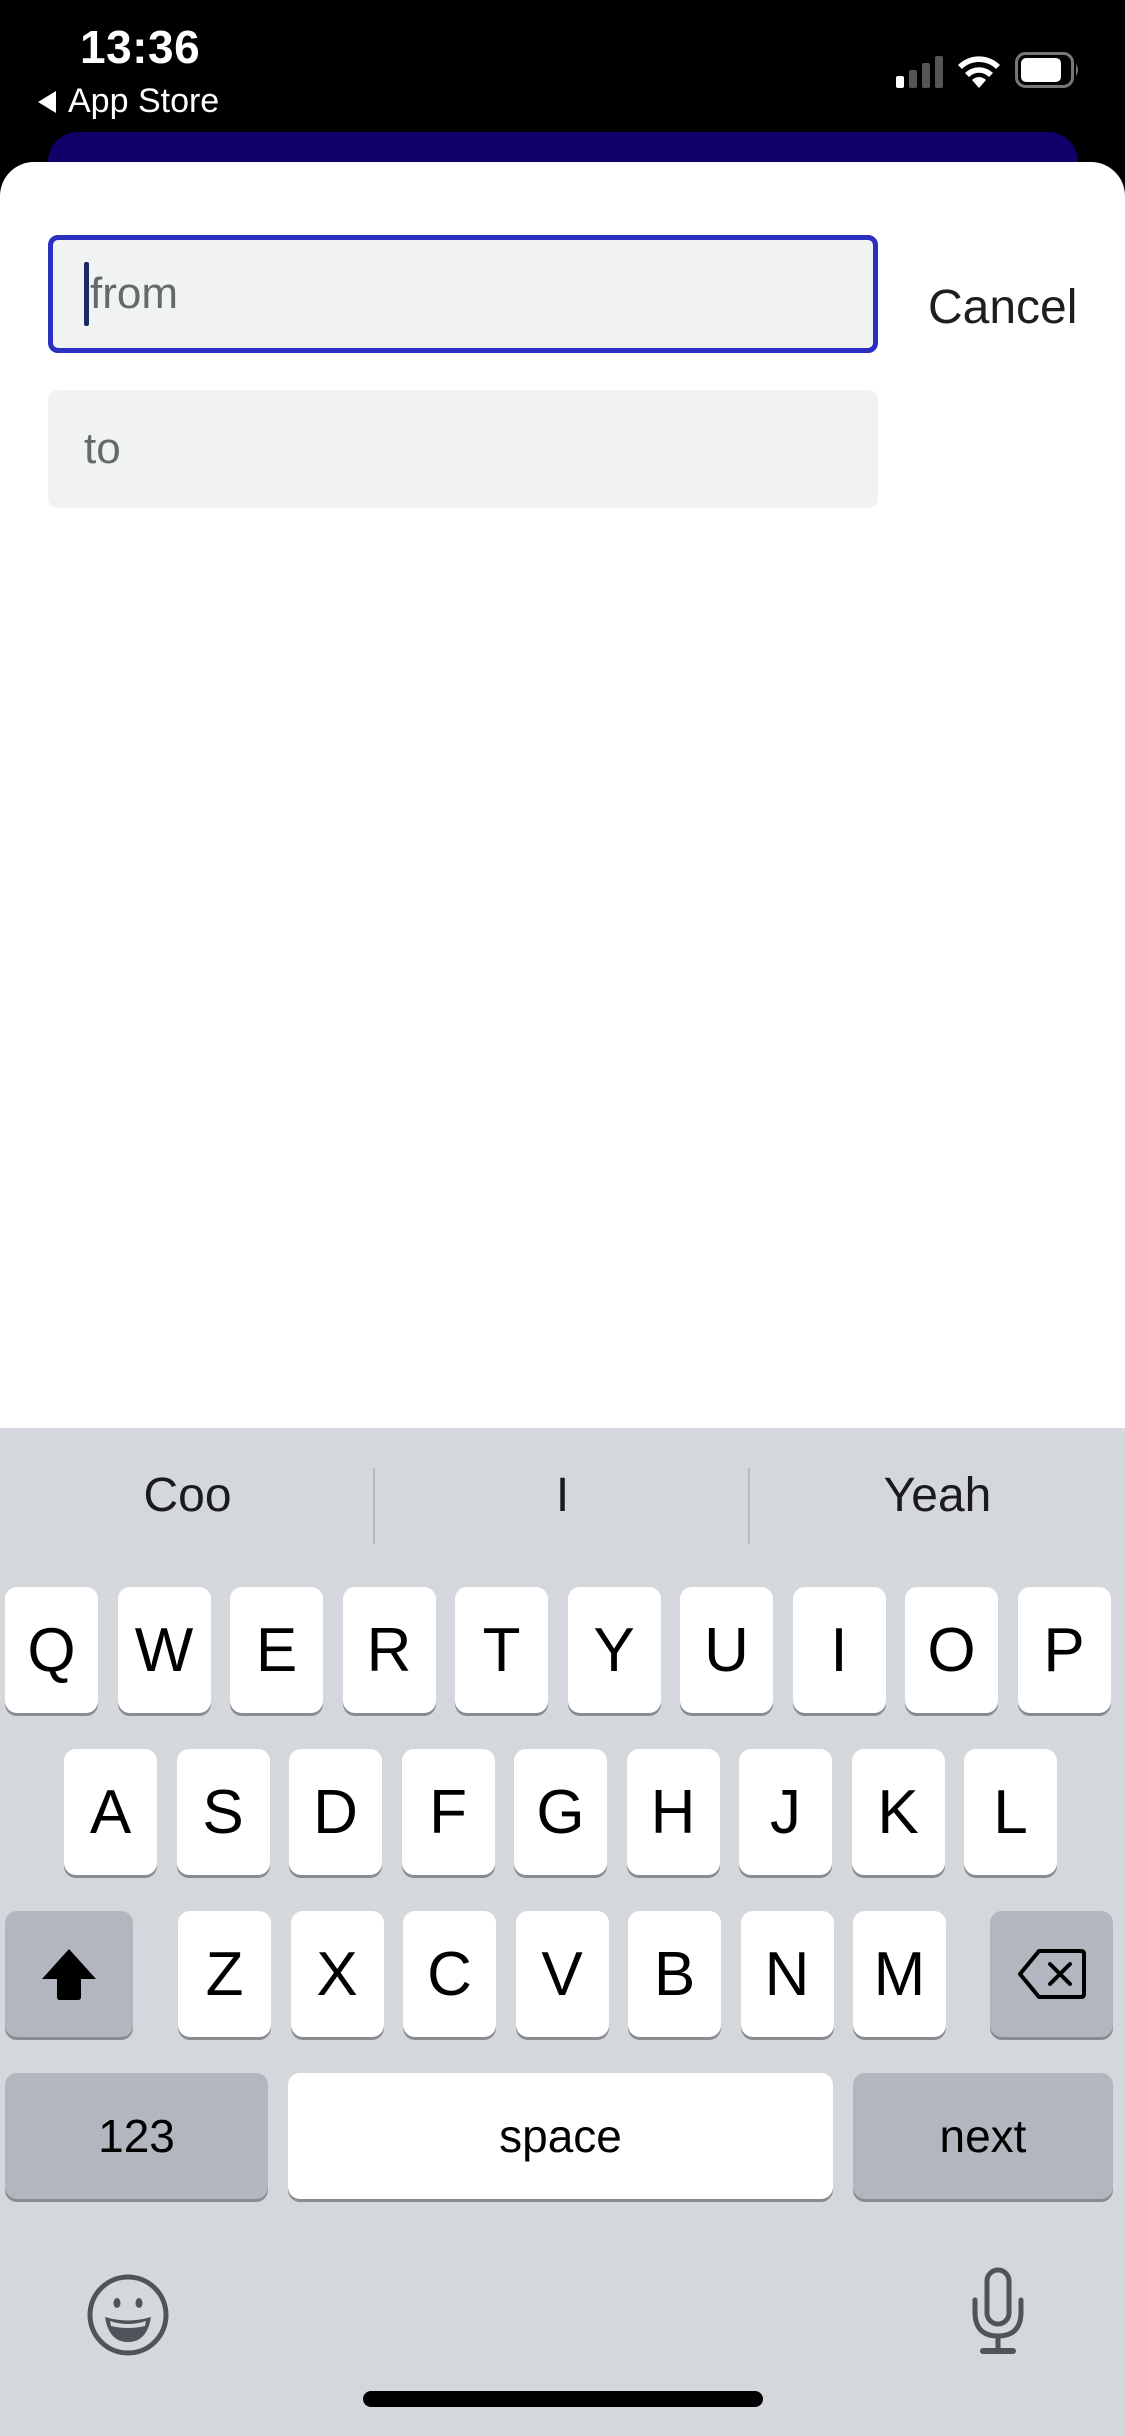  I want to click on key-a: A, so click(110, 1812).